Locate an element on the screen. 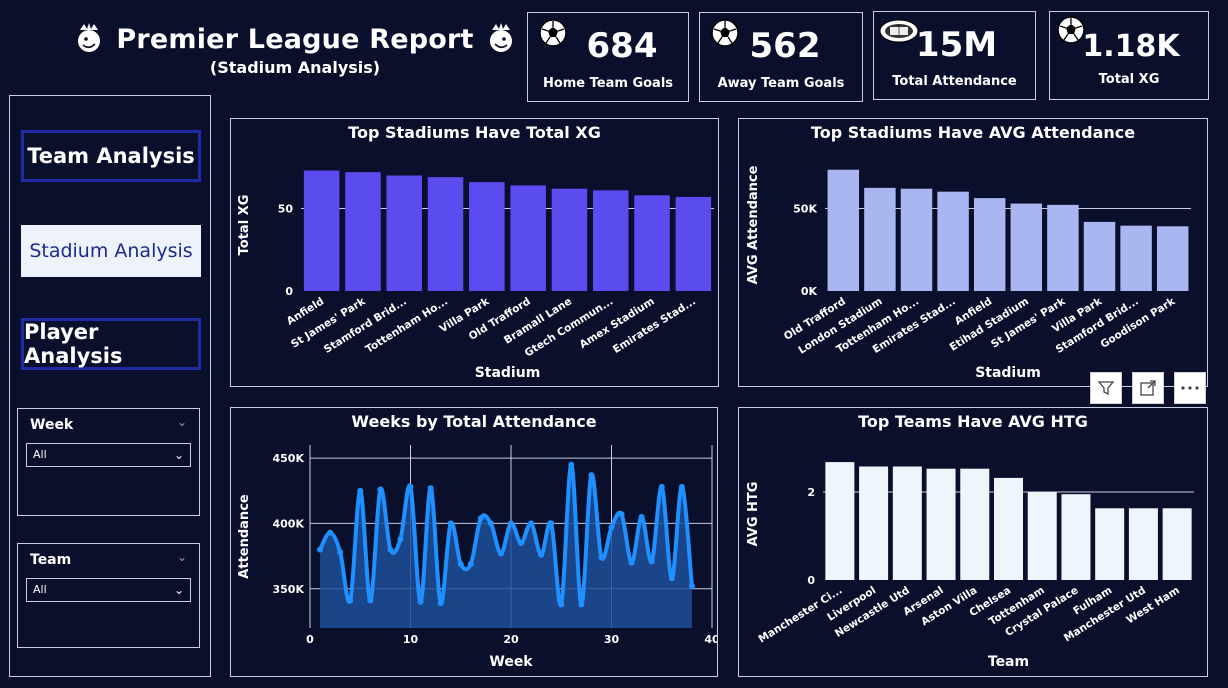 The height and width of the screenshot is (688, 1228). y-axis-label: Total XG is located at coordinates (244, 225).